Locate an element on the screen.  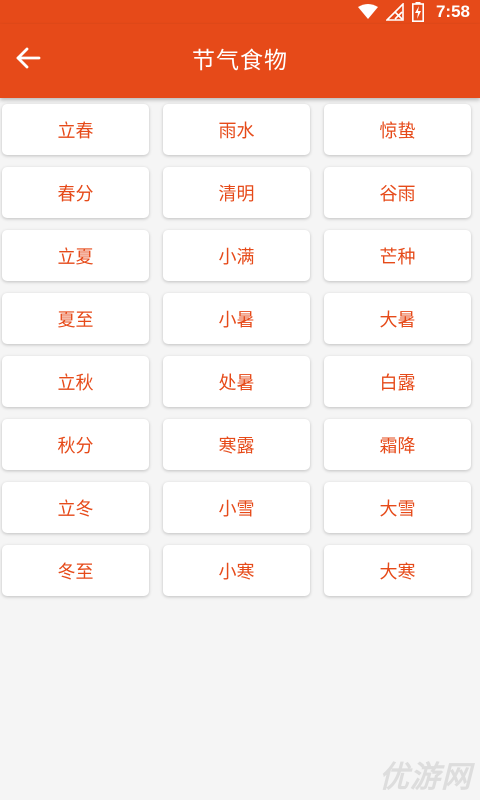
term-button: 小寒 is located at coordinates (236, 570).